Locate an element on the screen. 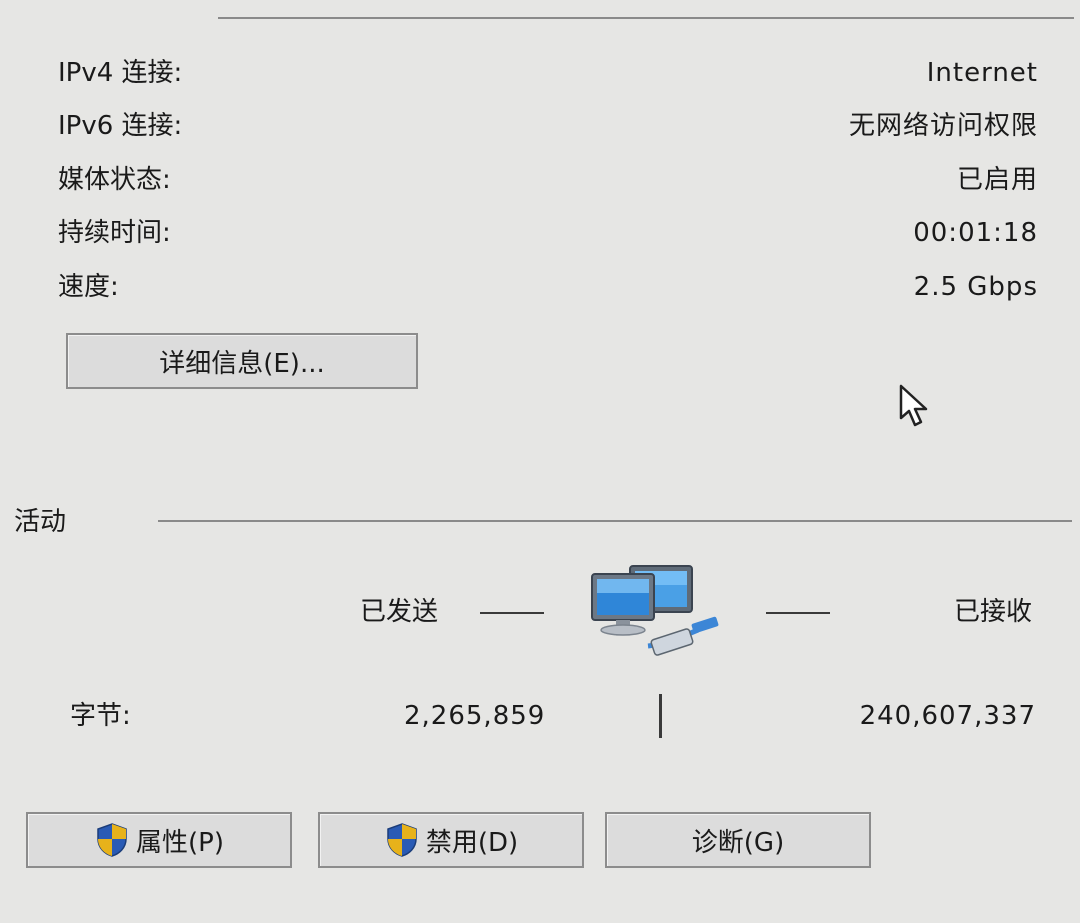  disable-button-label: 禁用(D) is located at coordinates (472, 842).